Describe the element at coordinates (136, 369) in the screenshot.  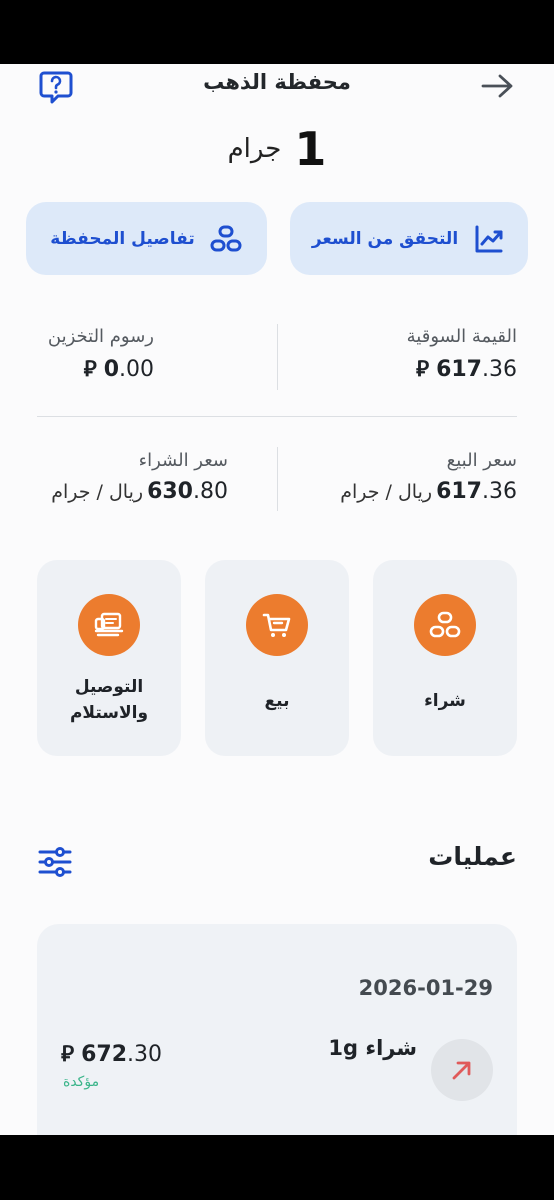
I see `storage-fees-frac: .00` at that location.